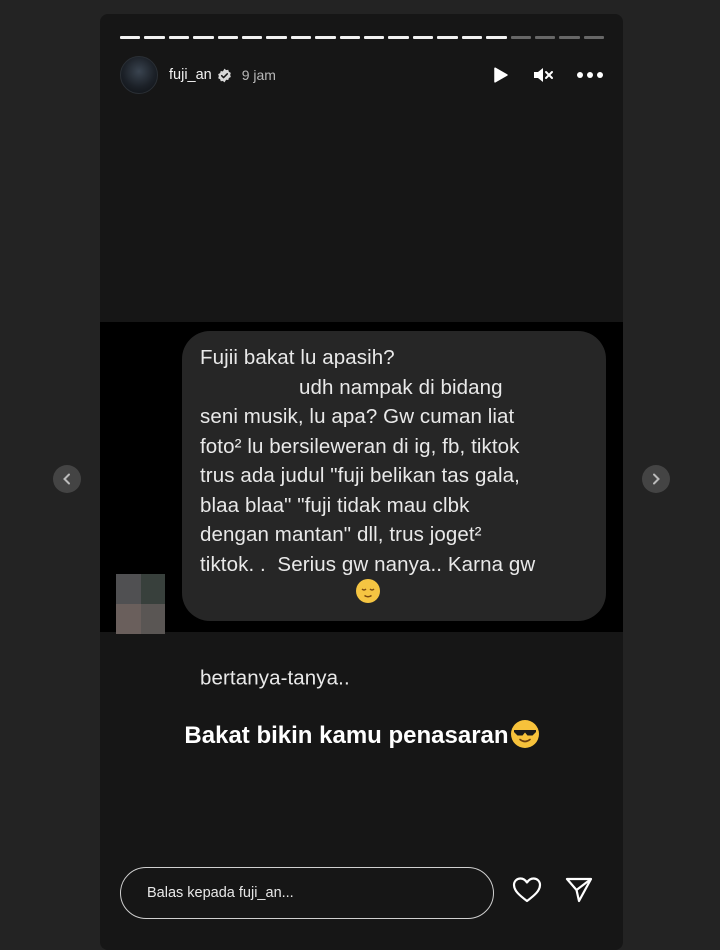 The height and width of the screenshot is (950, 720). Describe the element at coordinates (362, 37) in the screenshot. I see `story-progress-bar` at that location.